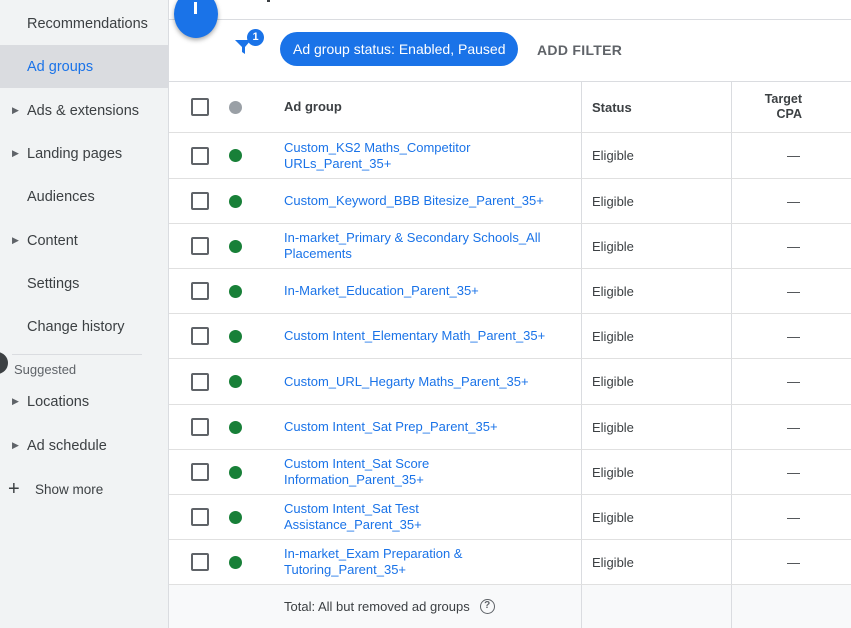 The height and width of the screenshot is (628, 851). Describe the element at coordinates (84, 489) in the screenshot. I see `show-more-button: + Show more` at that location.